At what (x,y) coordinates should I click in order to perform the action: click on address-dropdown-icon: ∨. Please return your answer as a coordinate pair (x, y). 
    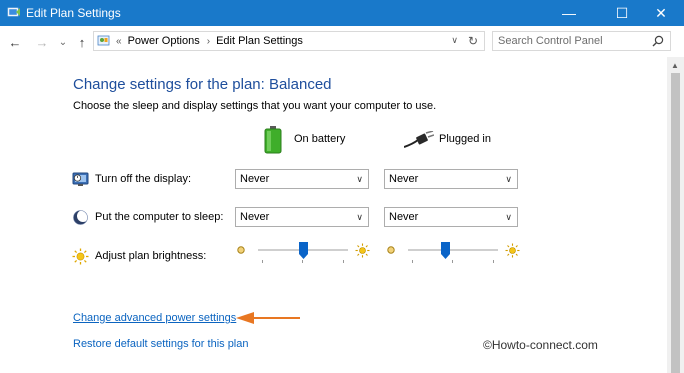
    Looking at the image, I should click on (454, 40).